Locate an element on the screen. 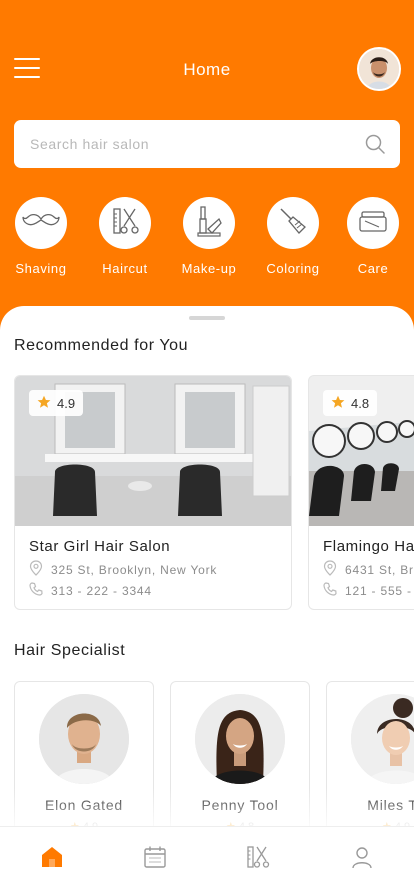 The height and width of the screenshot is (896, 414). search-bar is located at coordinates (207, 144).